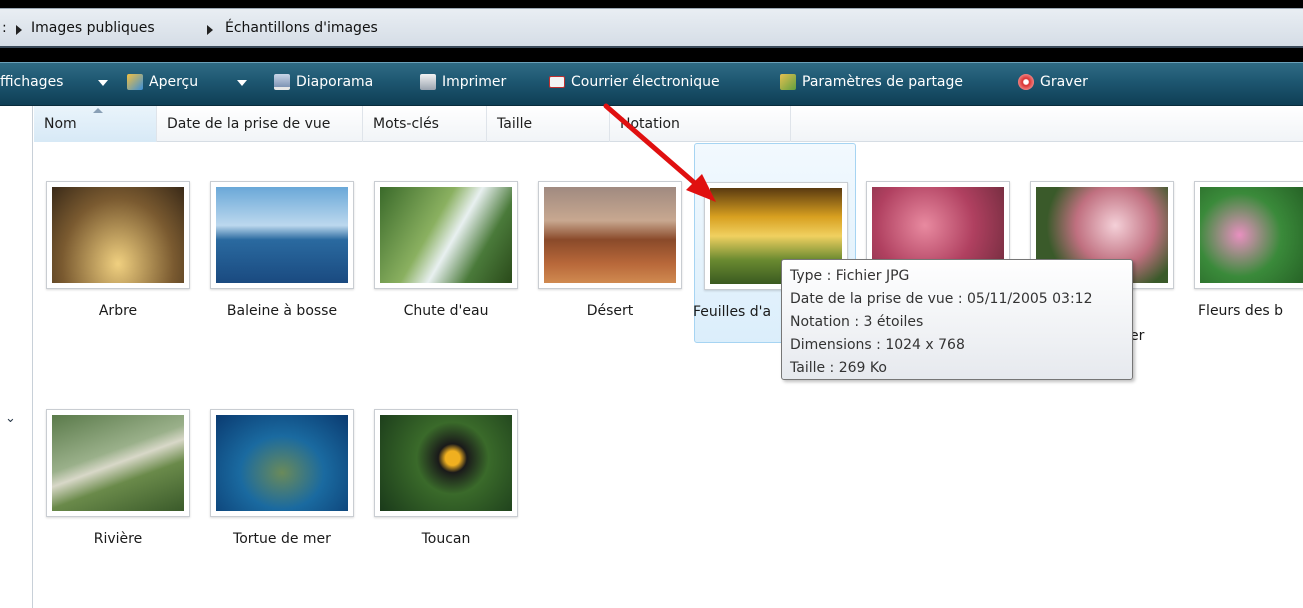 This screenshot has height=608, width=1303. I want to click on file-item-arbre: Arbre, so click(112, 243).